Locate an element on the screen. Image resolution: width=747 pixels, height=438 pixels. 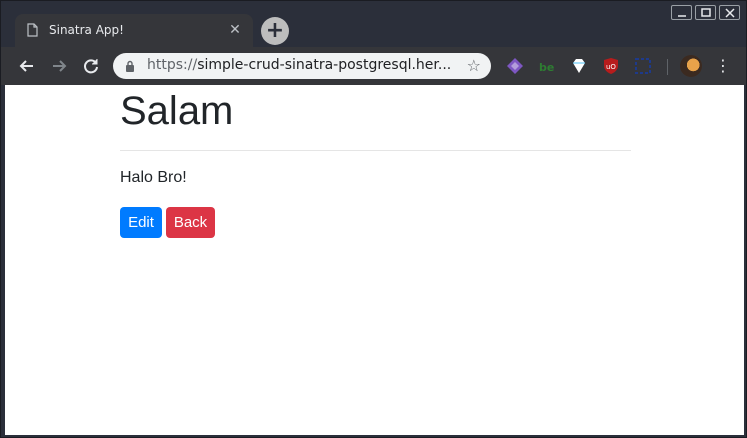
post-content: Halo Bro! is located at coordinates (153, 177).